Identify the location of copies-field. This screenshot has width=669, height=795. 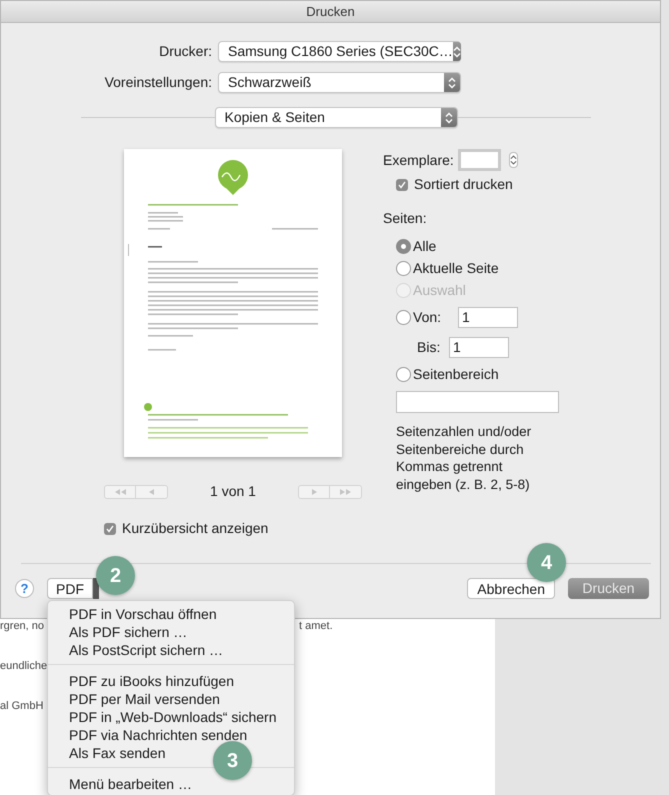
(479, 160).